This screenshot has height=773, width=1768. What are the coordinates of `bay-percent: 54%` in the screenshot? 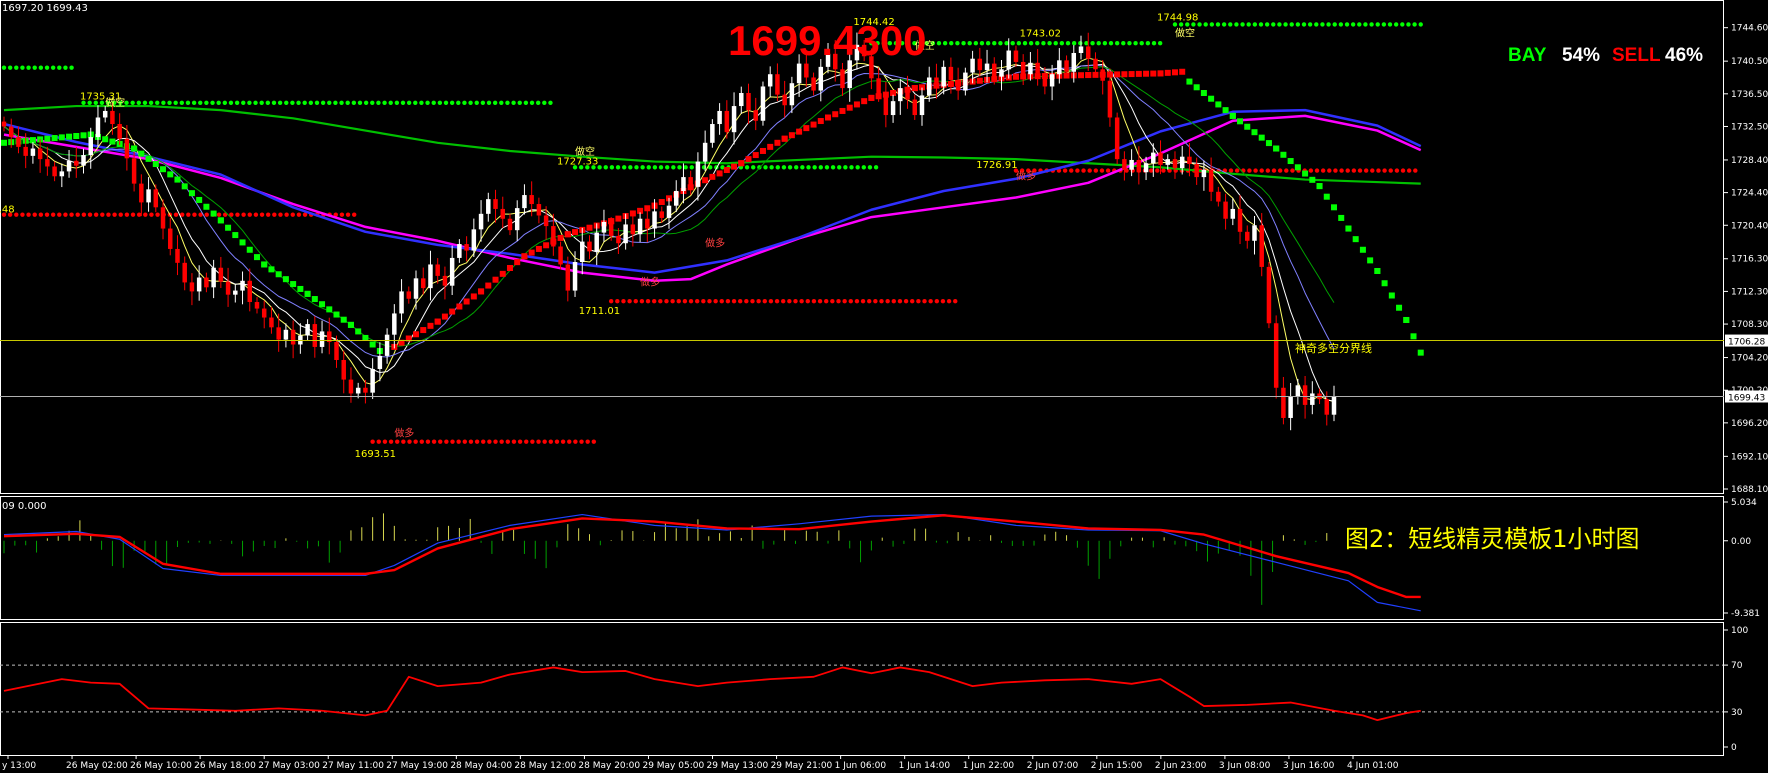 It's located at (1581, 55).